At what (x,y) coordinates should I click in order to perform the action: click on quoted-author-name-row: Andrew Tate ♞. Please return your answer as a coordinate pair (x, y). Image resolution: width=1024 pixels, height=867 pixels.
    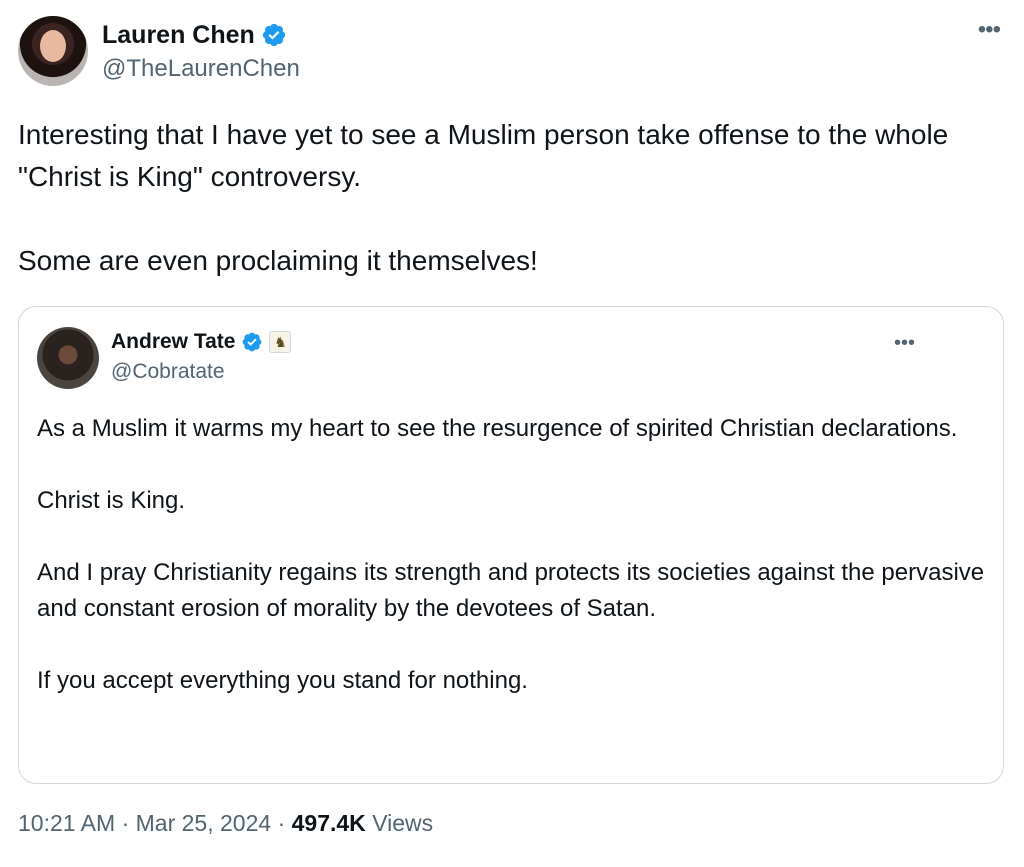
    Looking at the image, I should click on (201, 342).